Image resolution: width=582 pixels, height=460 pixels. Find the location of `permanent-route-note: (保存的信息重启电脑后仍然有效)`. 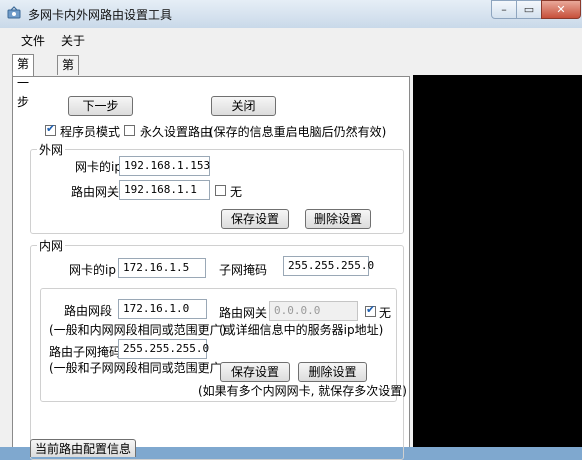

permanent-route-note: (保存的信息重启电脑后仍然有效) is located at coordinates (298, 132).